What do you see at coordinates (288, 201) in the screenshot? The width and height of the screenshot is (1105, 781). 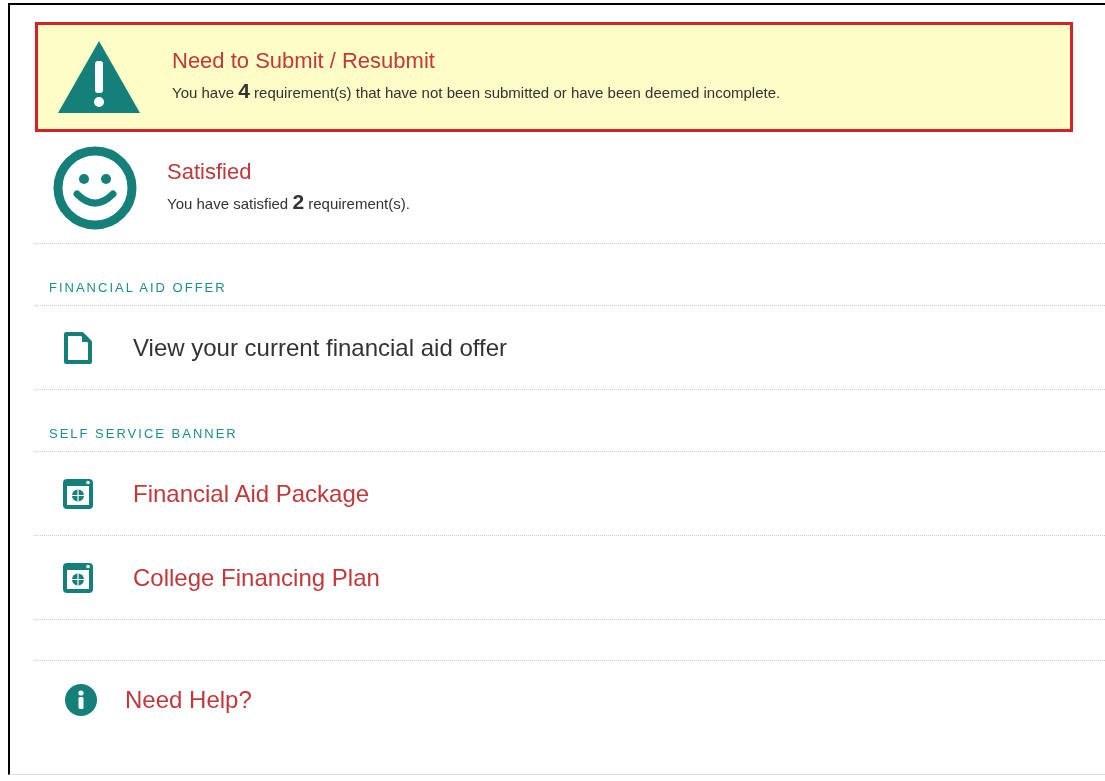 I see `status-message: You have satisfied 2 requirement(s).` at bounding box center [288, 201].